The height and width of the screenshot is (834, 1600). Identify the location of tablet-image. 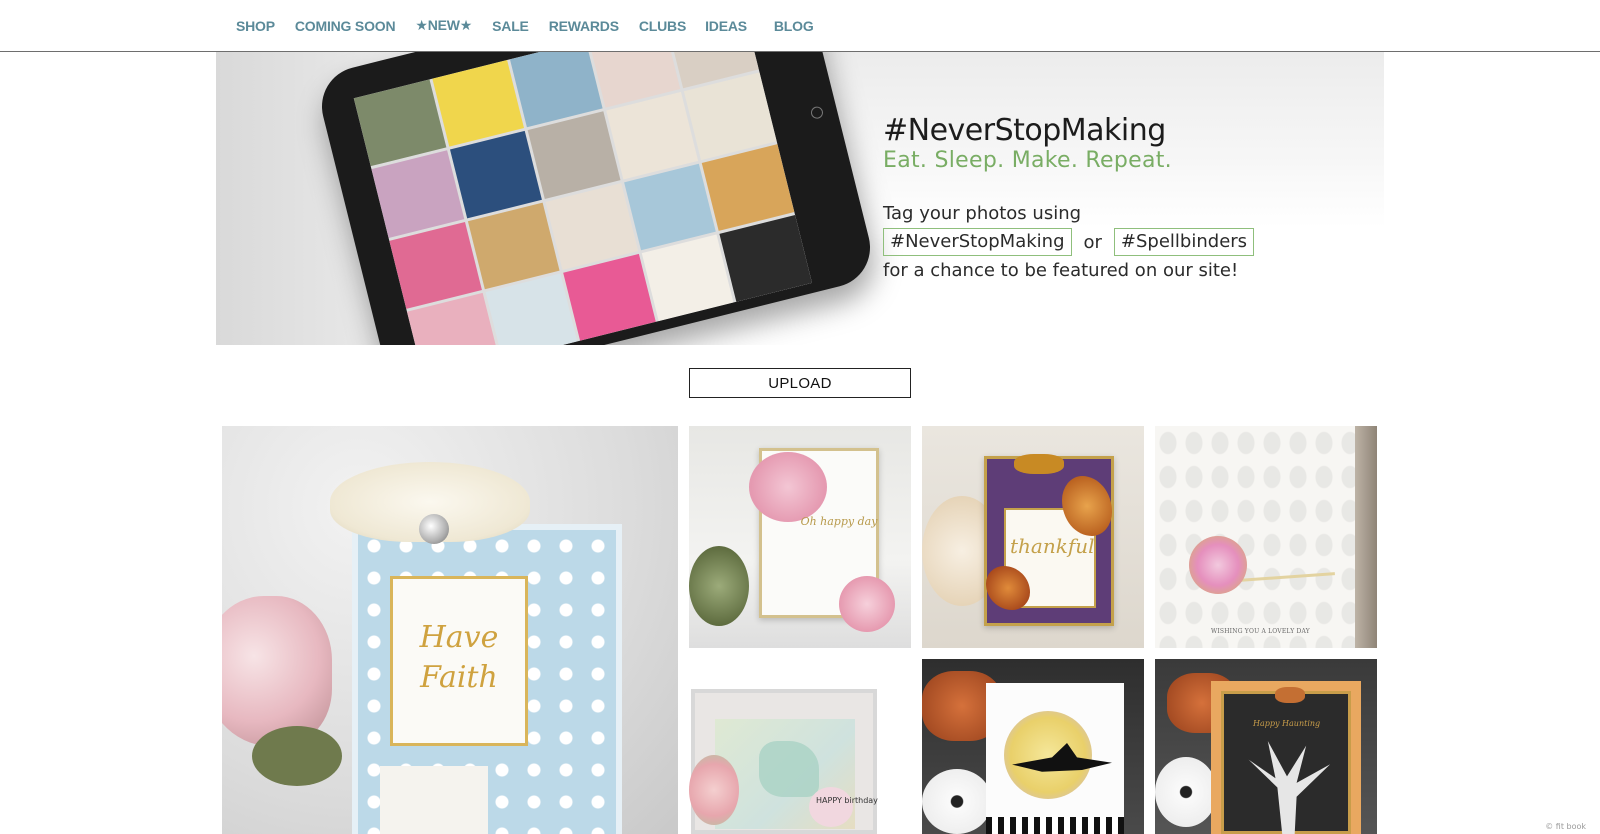
(596, 198).